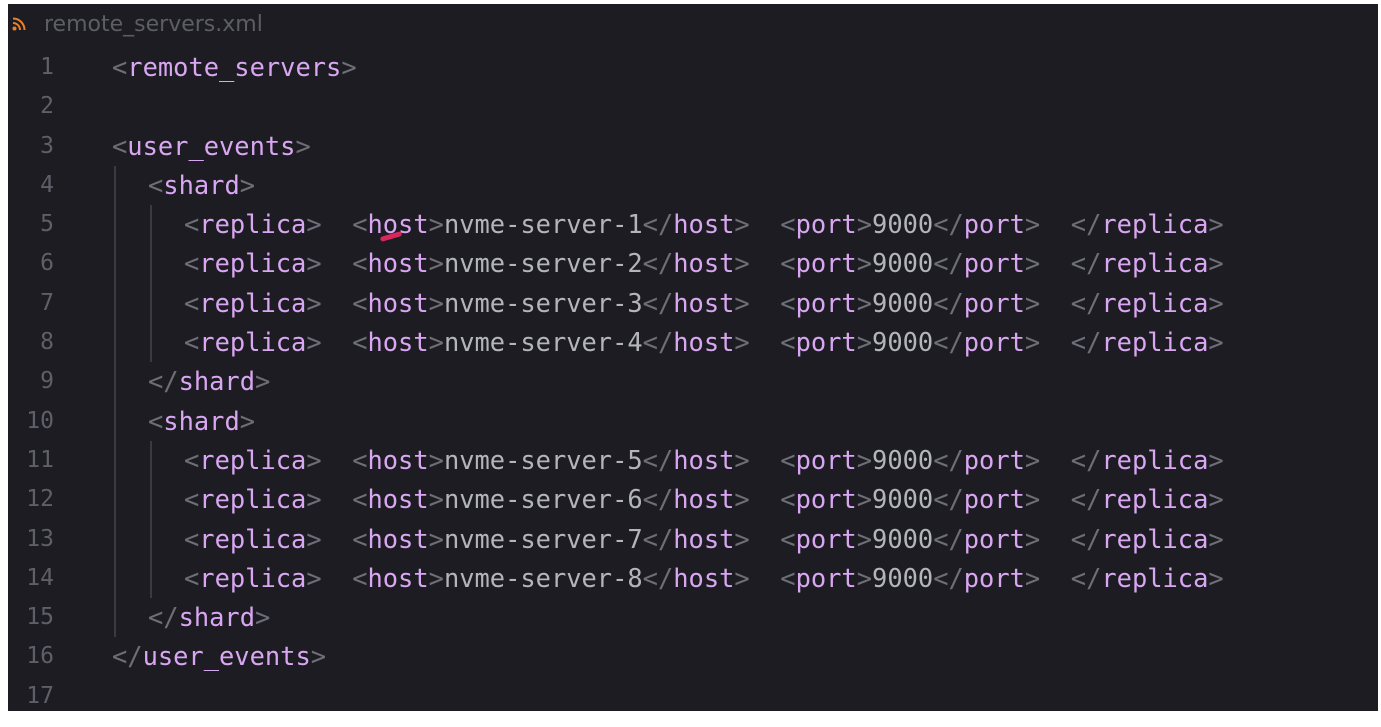  Describe the element at coordinates (693, 185) in the screenshot. I see `code-line: 4 <shard>` at that location.